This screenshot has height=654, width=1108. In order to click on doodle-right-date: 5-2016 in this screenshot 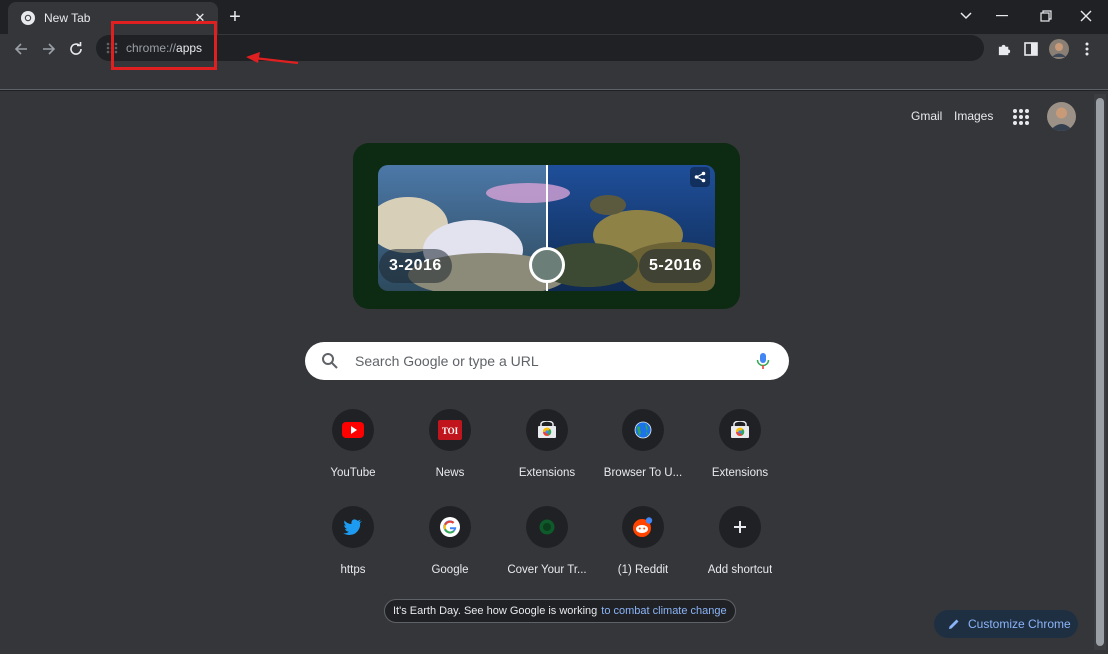, I will do `click(675, 266)`.